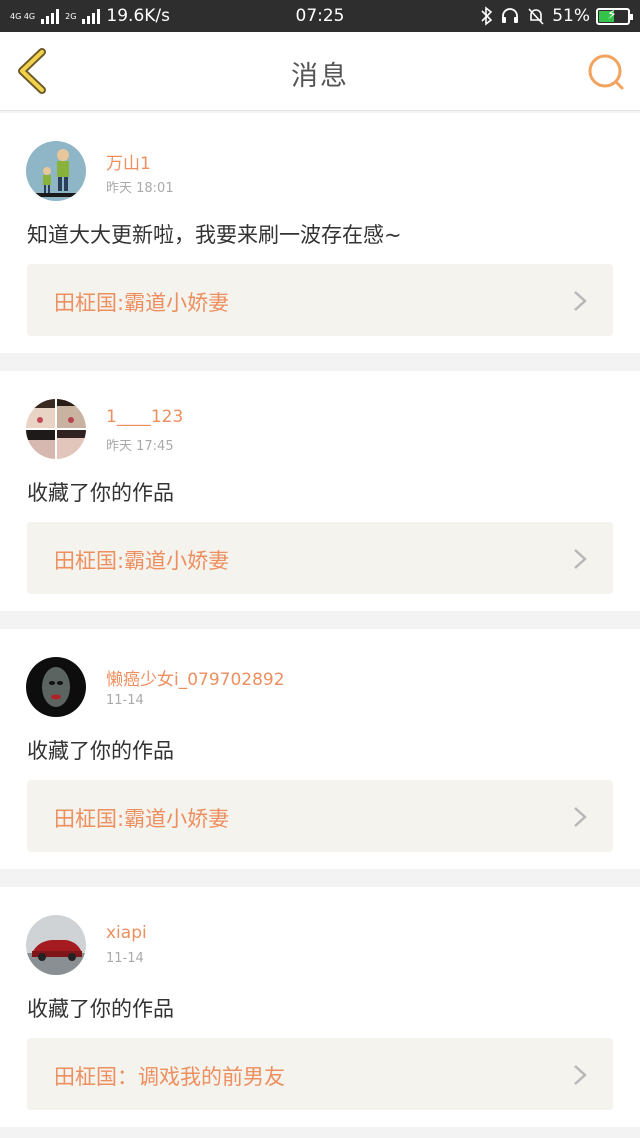 The image size is (640, 1138). What do you see at coordinates (128, 161) in the screenshot?
I see `username: 万山1` at bounding box center [128, 161].